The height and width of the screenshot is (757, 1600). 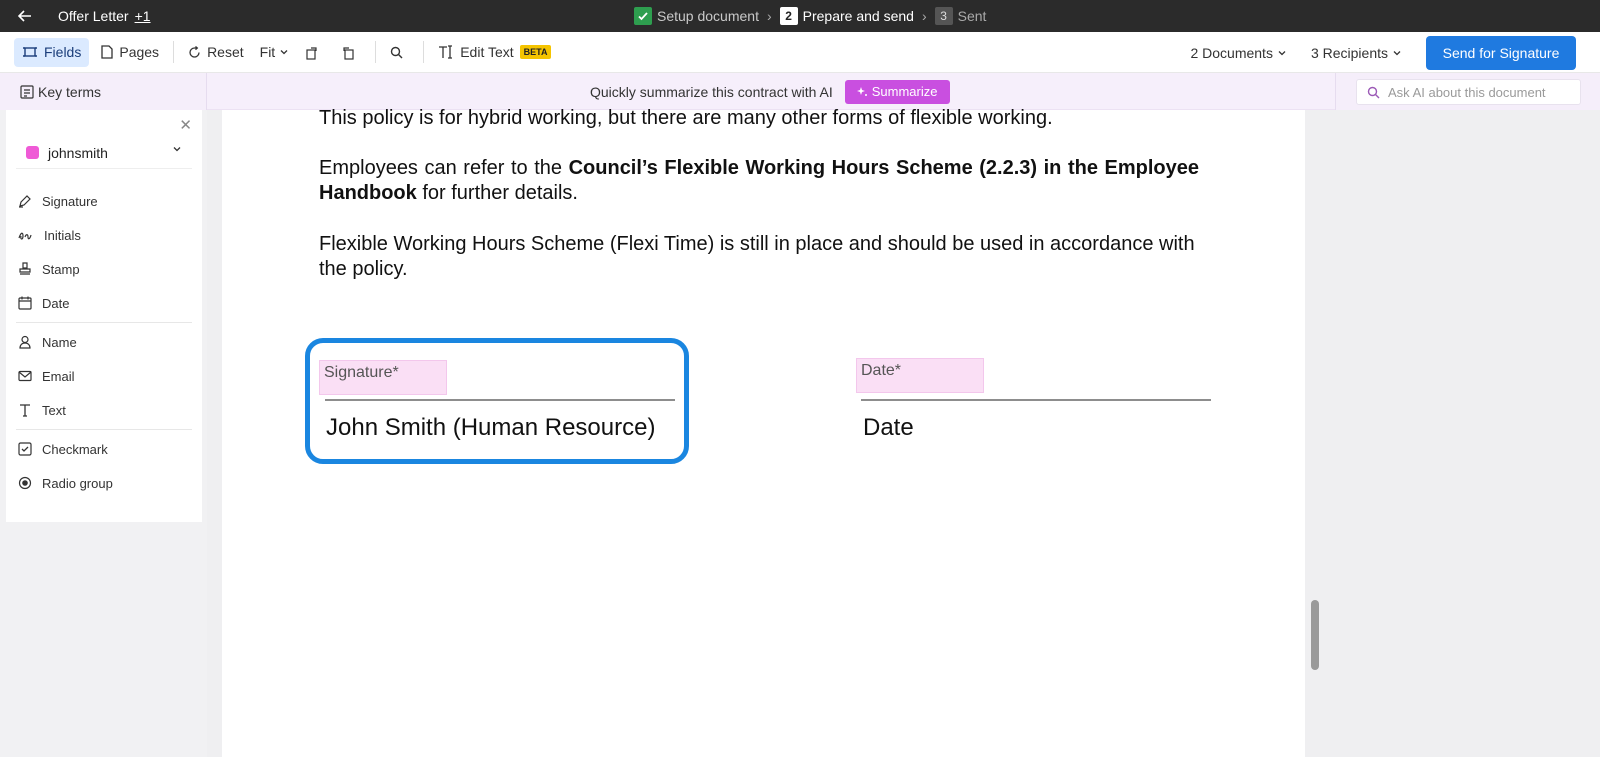 What do you see at coordinates (858, 16) in the screenshot?
I see `step-label: Prepare and send` at bounding box center [858, 16].